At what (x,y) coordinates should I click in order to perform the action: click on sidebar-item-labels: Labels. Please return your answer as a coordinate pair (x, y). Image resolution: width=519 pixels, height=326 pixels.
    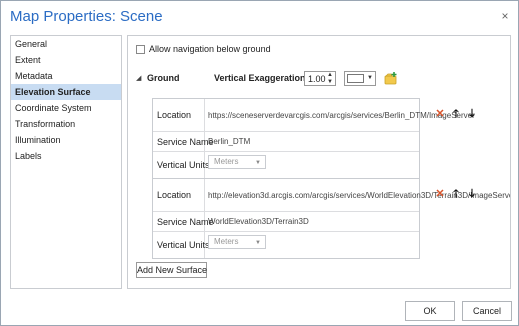
    Looking at the image, I should click on (66, 156).